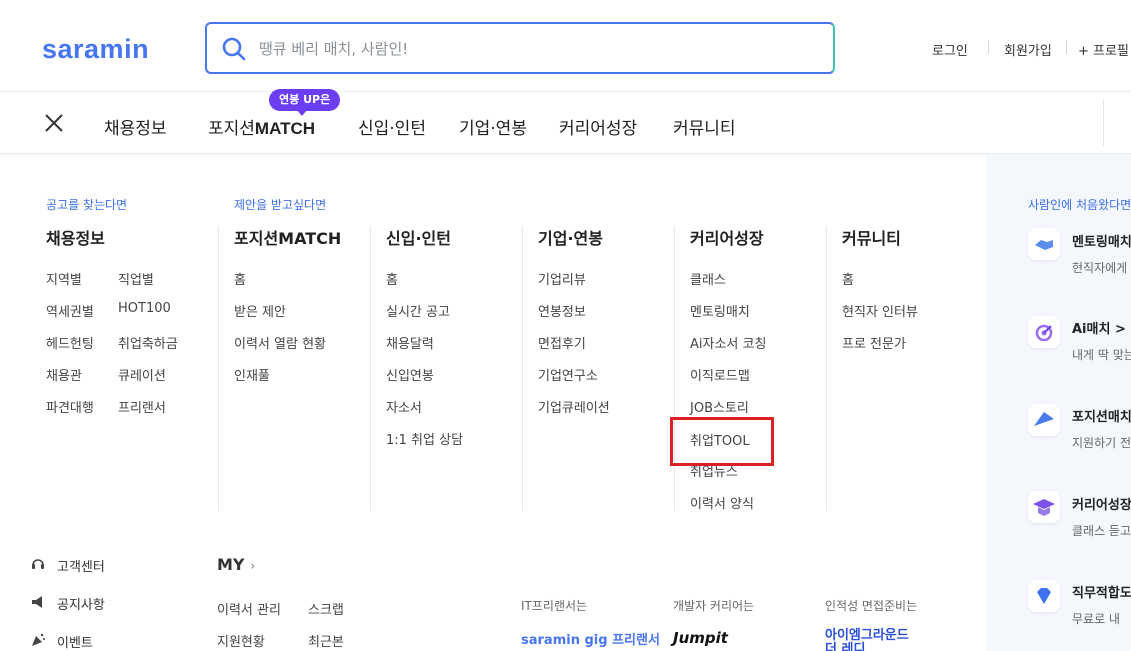  What do you see at coordinates (950, 49) in the screenshot?
I see `login-link: 로그인` at bounding box center [950, 49].